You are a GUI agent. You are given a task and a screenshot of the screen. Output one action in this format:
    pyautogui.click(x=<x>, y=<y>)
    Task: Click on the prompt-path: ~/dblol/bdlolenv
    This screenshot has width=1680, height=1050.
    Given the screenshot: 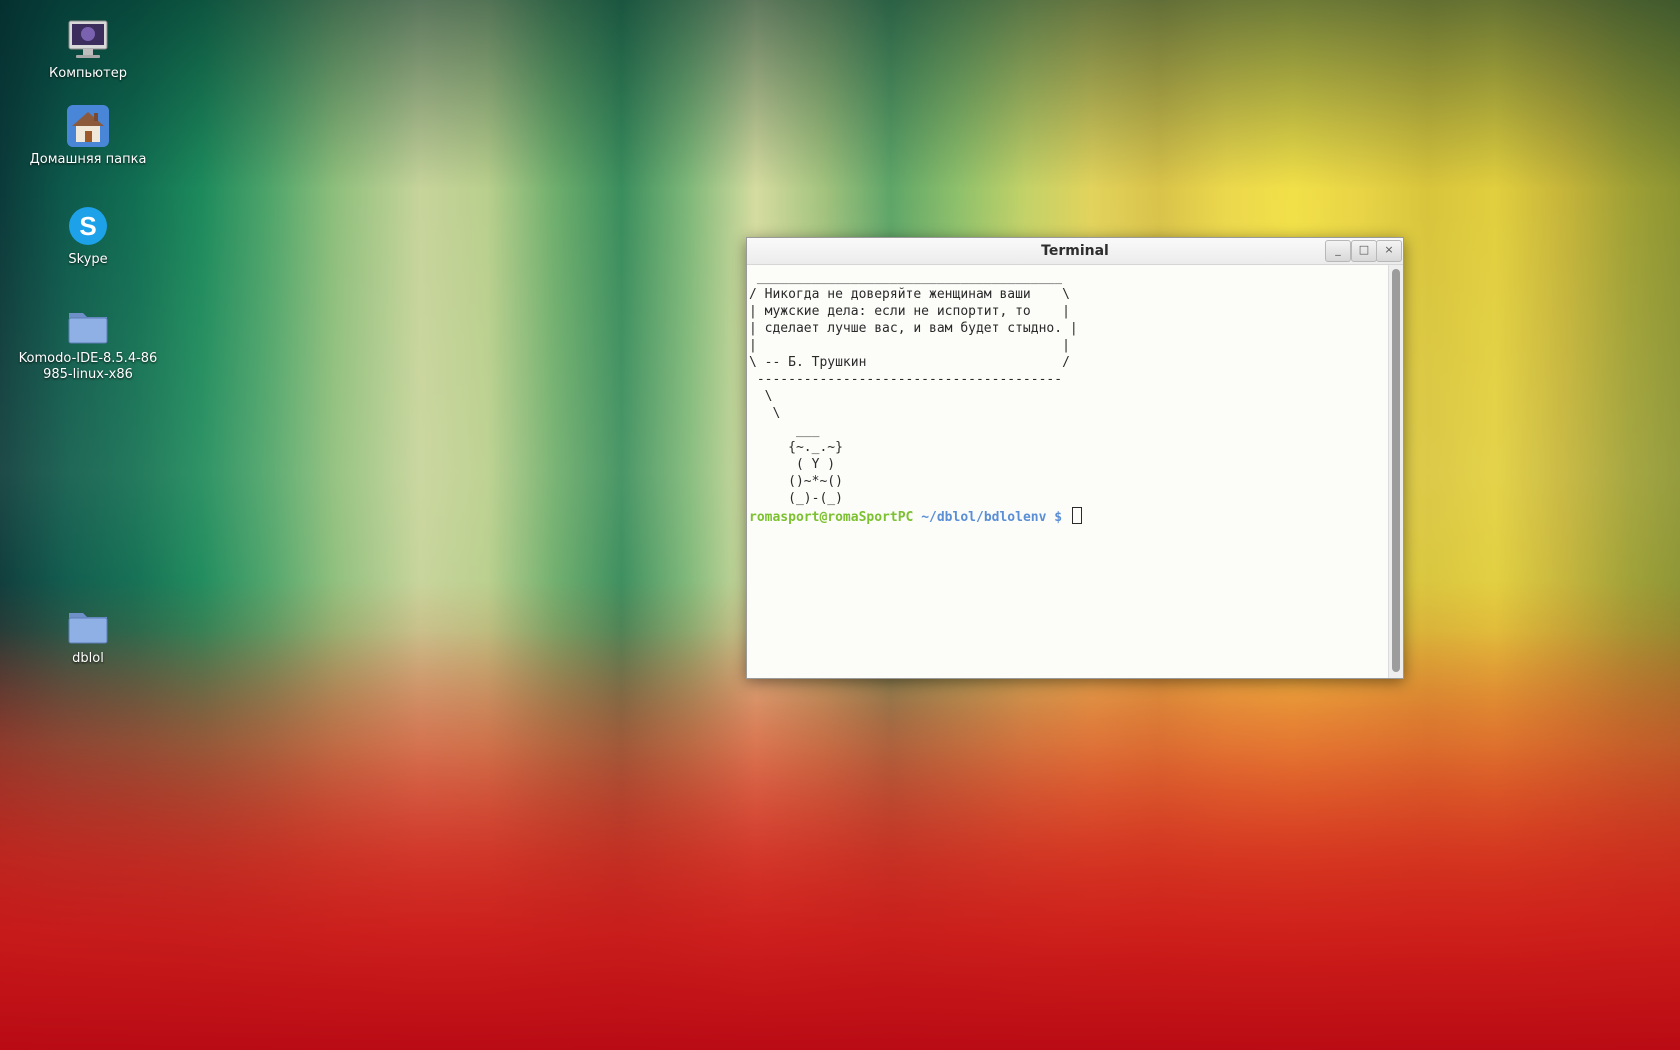 What is the action you would take?
    pyautogui.click(x=980, y=517)
    